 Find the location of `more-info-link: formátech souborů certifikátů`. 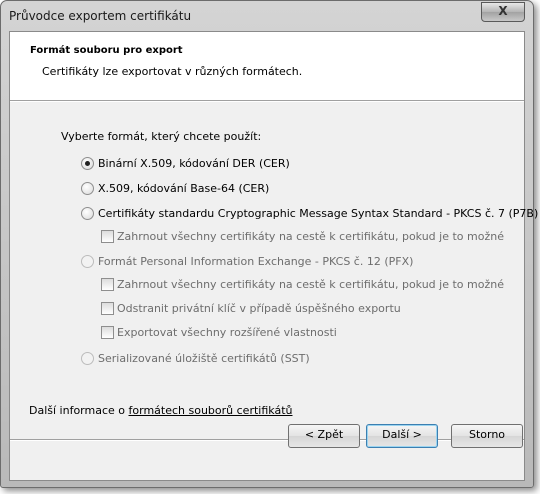

more-info-link: formátech souborů certifikátů is located at coordinates (211, 410).